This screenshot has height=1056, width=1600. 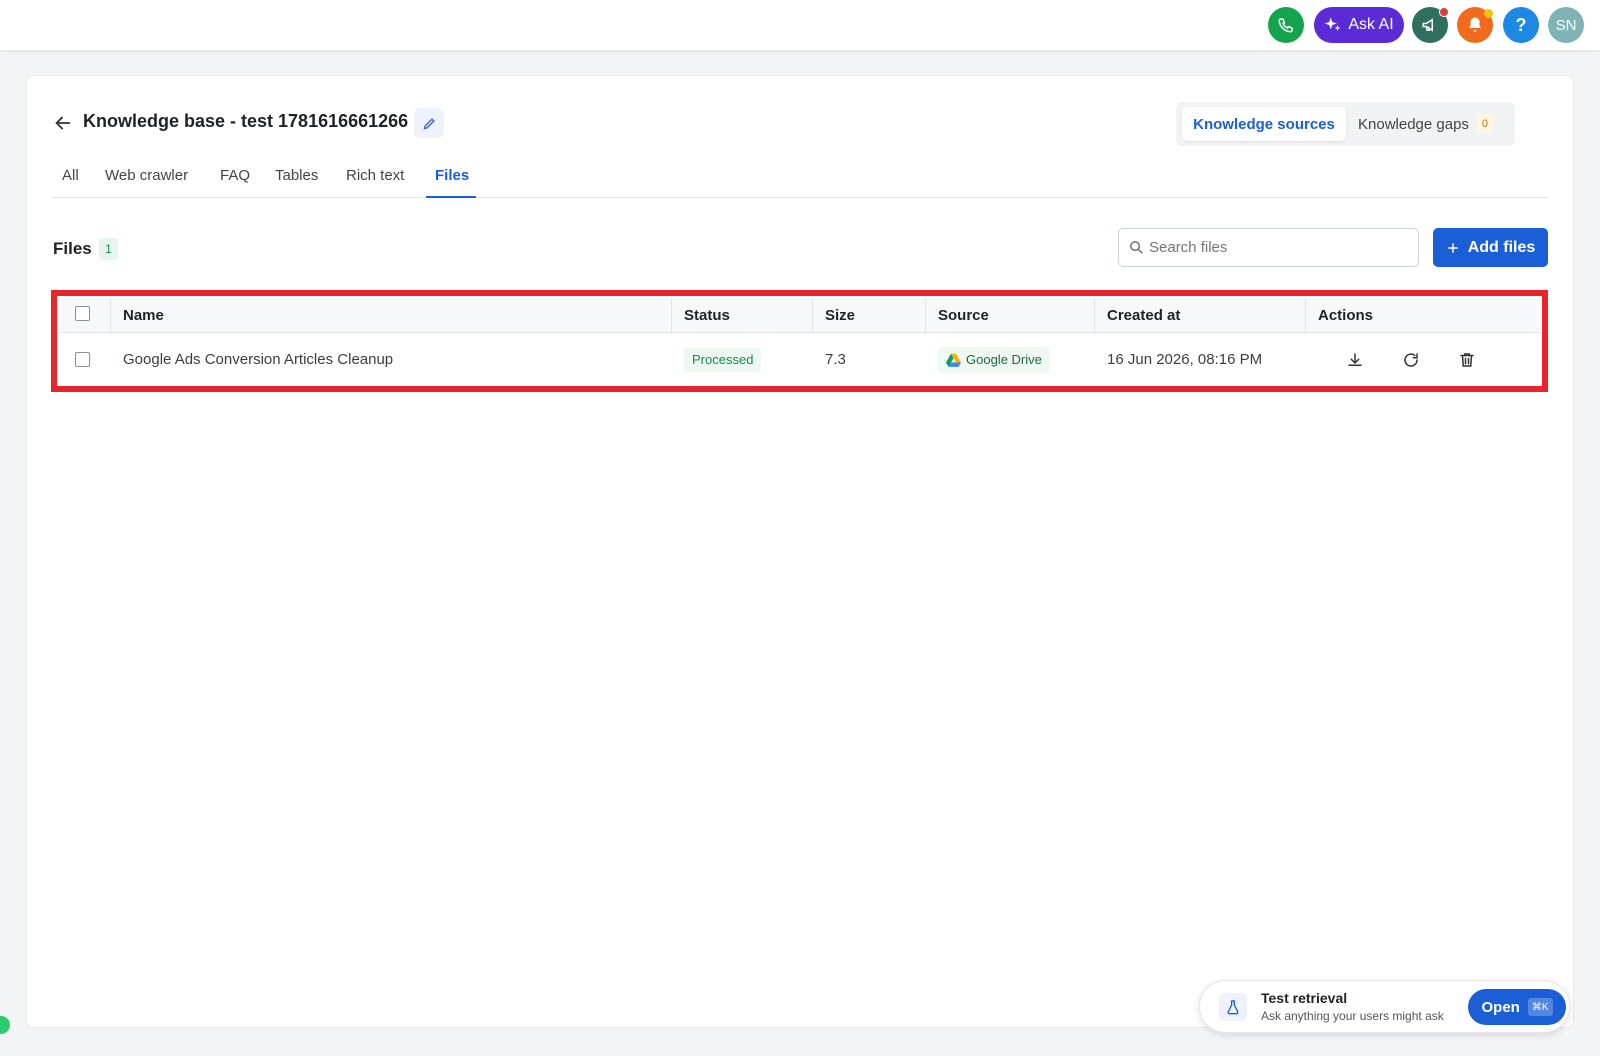 I want to click on download-button, so click(x=1355, y=360).